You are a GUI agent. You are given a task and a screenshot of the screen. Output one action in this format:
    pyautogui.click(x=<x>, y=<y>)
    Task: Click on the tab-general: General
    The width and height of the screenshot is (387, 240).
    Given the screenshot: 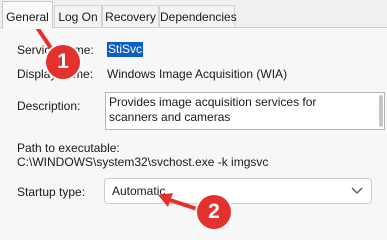 What is the action you would take?
    pyautogui.click(x=27, y=15)
    